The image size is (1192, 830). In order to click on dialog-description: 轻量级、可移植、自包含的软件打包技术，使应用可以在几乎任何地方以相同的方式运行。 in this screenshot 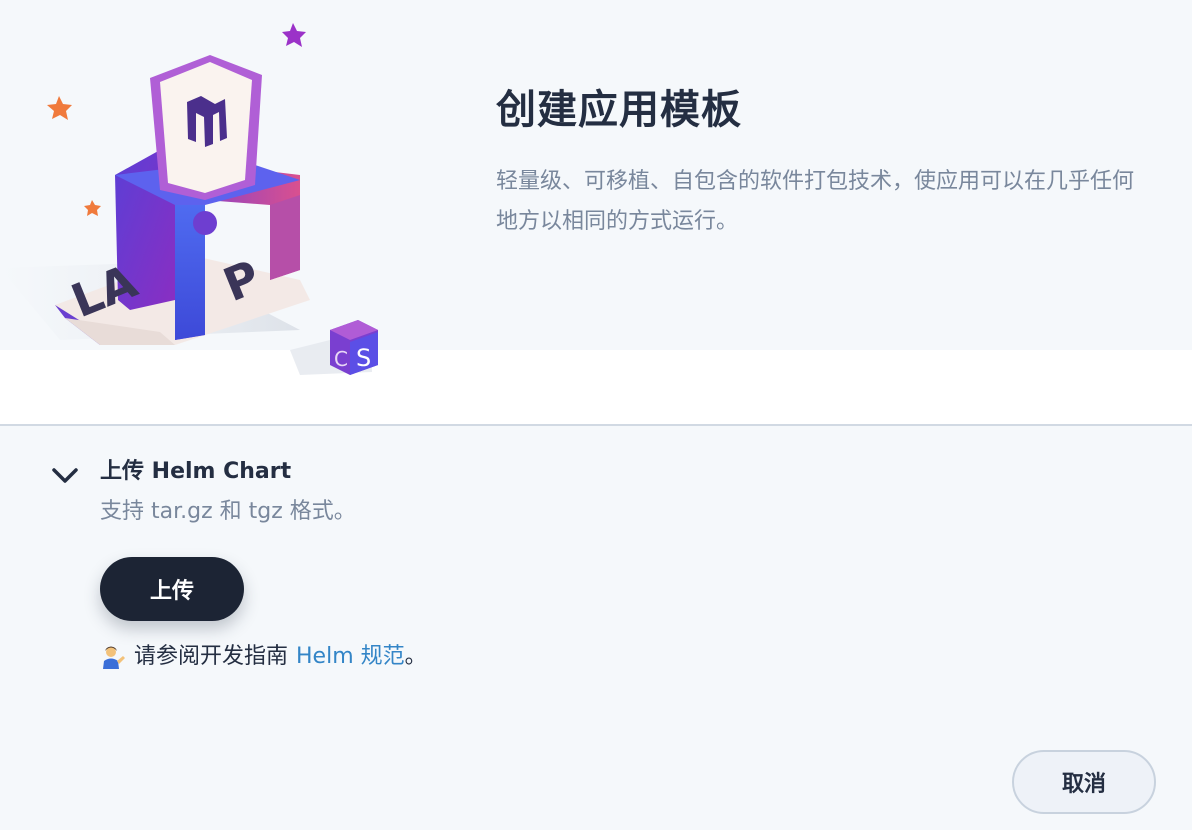, I will do `click(815, 201)`.